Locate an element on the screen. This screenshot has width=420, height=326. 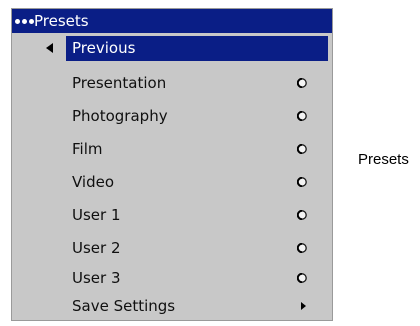
menu-item-label: Previous is located at coordinates (104, 48).